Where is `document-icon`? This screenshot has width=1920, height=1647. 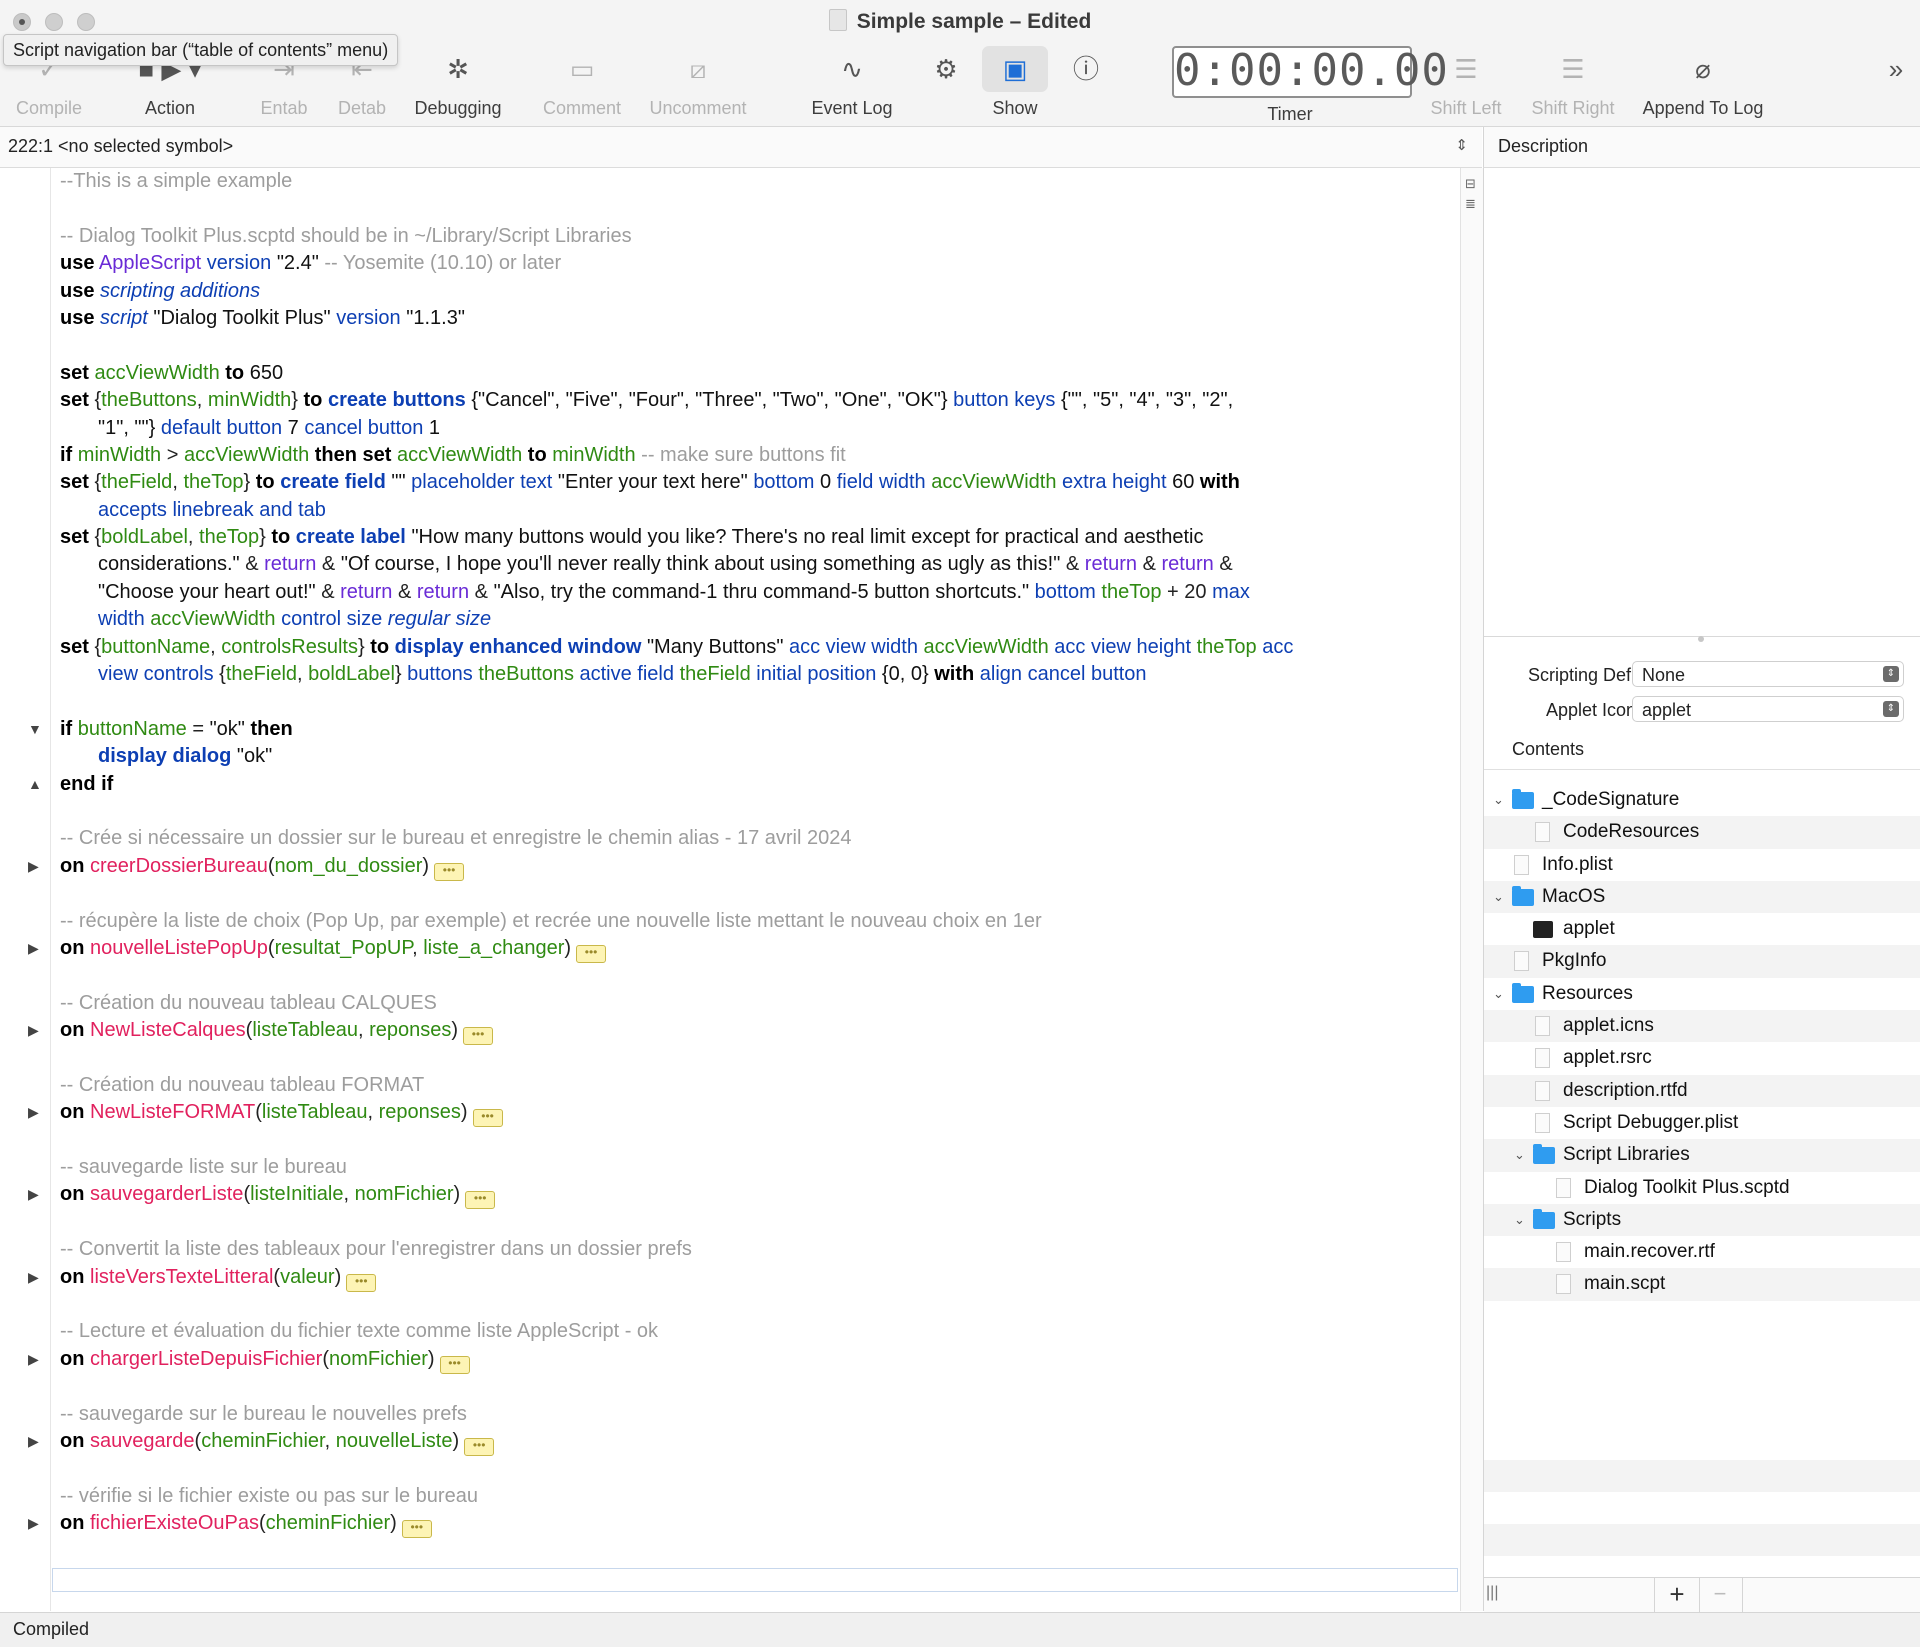 document-icon is located at coordinates (837, 20).